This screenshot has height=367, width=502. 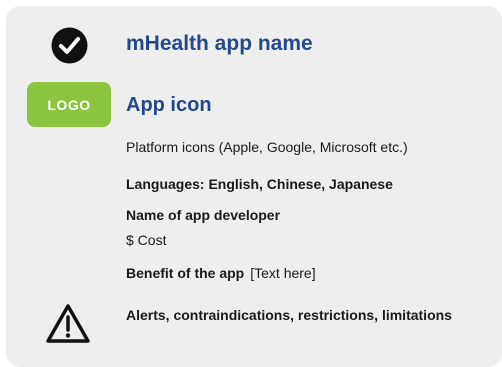 What do you see at coordinates (259, 184) in the screenshot?
I see `languages-text: Languages: English, Chinese, Japanese` at bounding box center [259, 184].